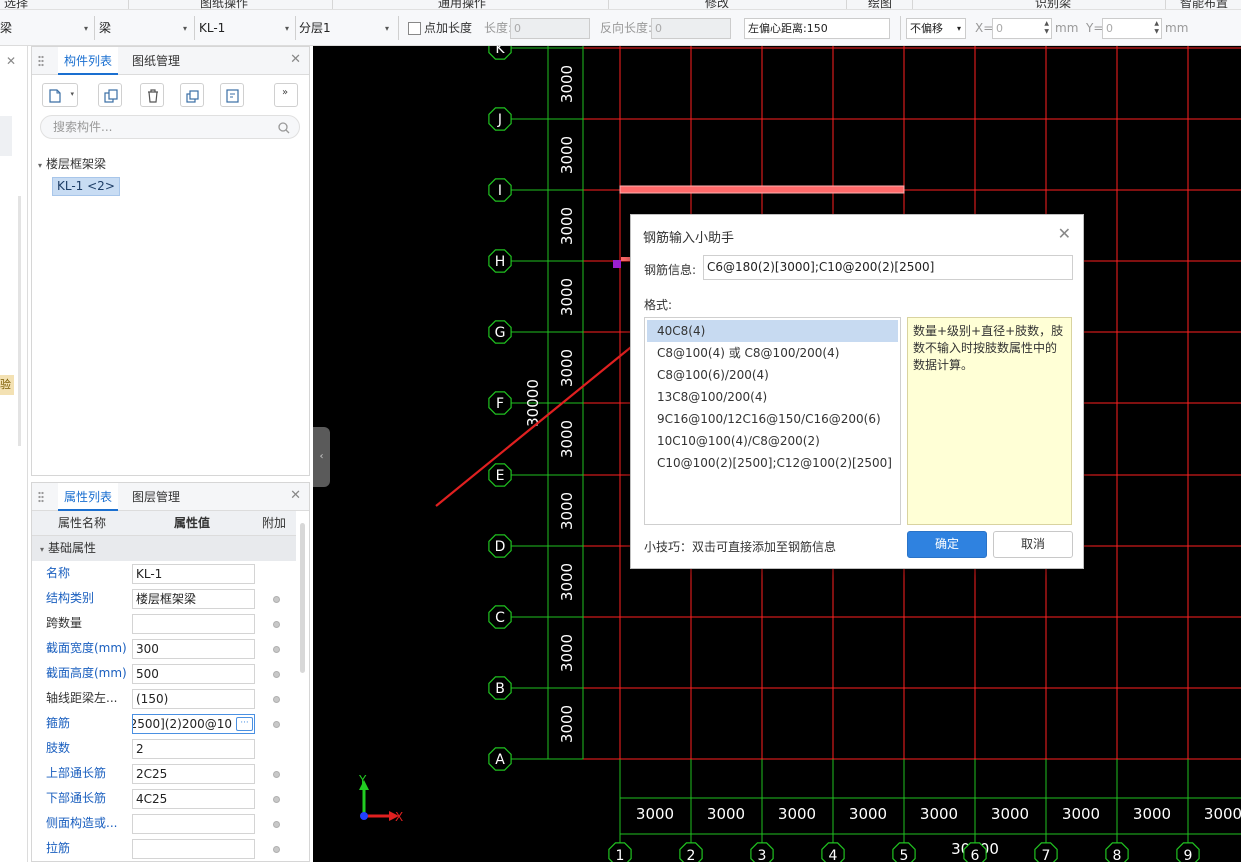  Describe the element at coordinates (364, 816) in the screenshot. I see `origin-dot` at that location.